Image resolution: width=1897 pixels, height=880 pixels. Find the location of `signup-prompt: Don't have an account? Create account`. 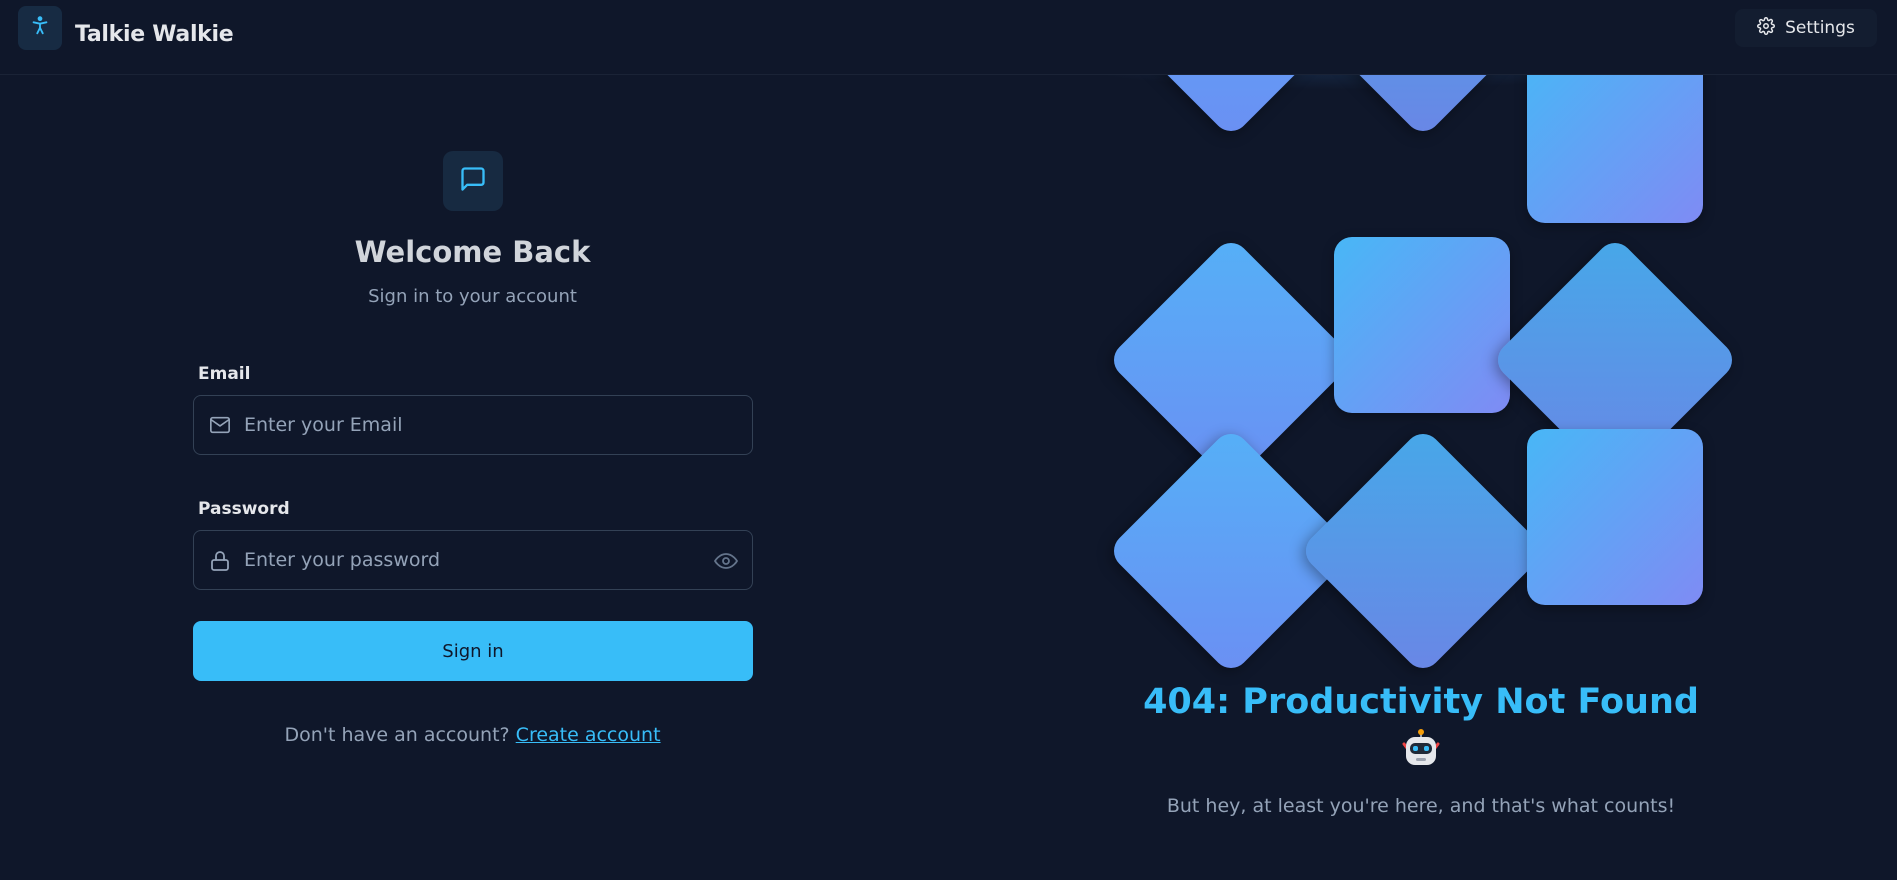

signup-prompt: Don't have an account? Create account is located at coordinates (472, 735).